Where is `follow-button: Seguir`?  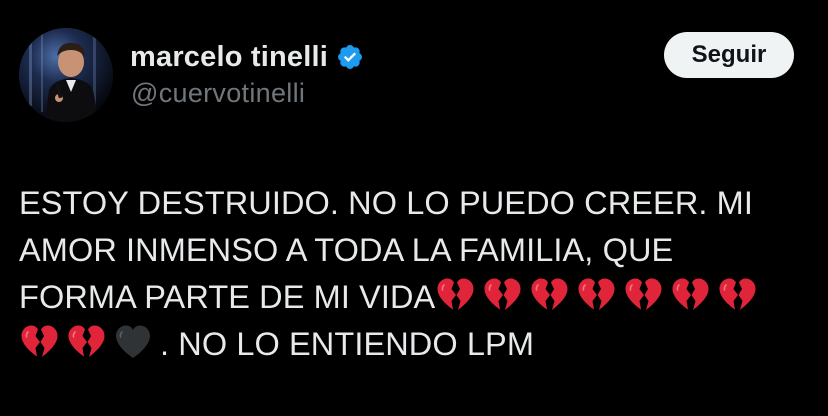 follow-button: Seguir is located at coordinates (729, 55).